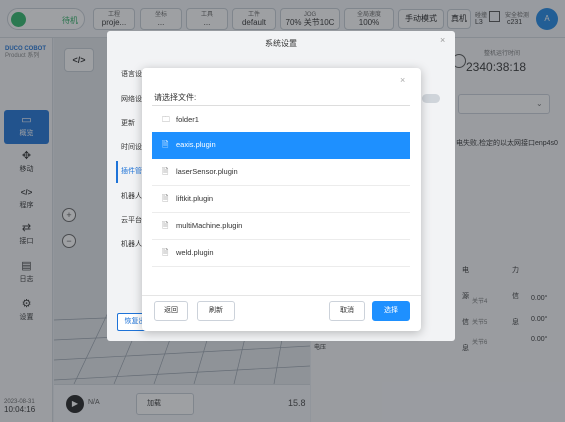 The image size is (565, 422). What do you see at coordinates (431, 98) in the screenshot?
I see `toggle-switch` at bounding box center [431, 98].